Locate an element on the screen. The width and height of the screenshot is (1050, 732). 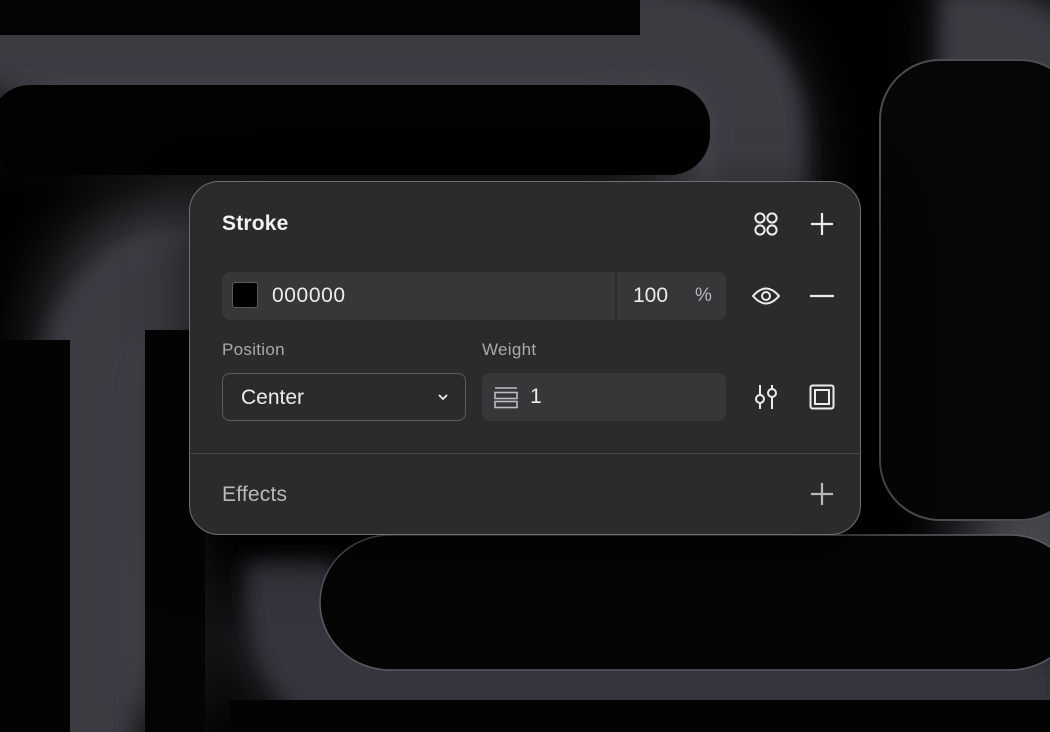
toggle-visibility-button is located at coordinates (766, 296).